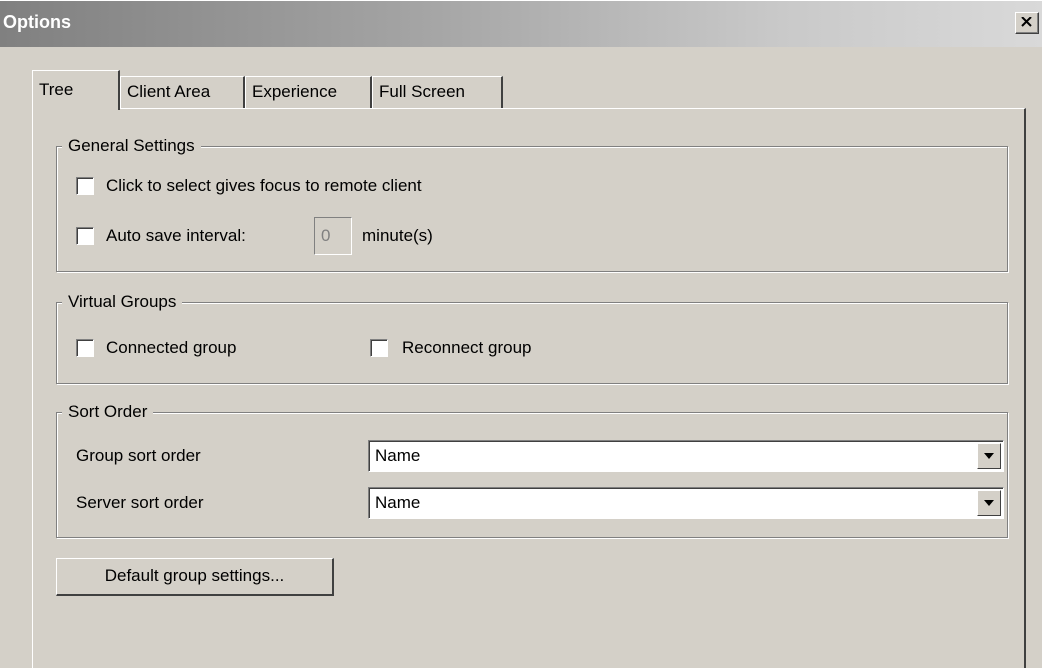 This screenshot has height=668, width=1042. What do you see at coordinates (398, 455) in the screenshot?
I see `group-sort-order-value: Name` at bounding box center [398, 455].